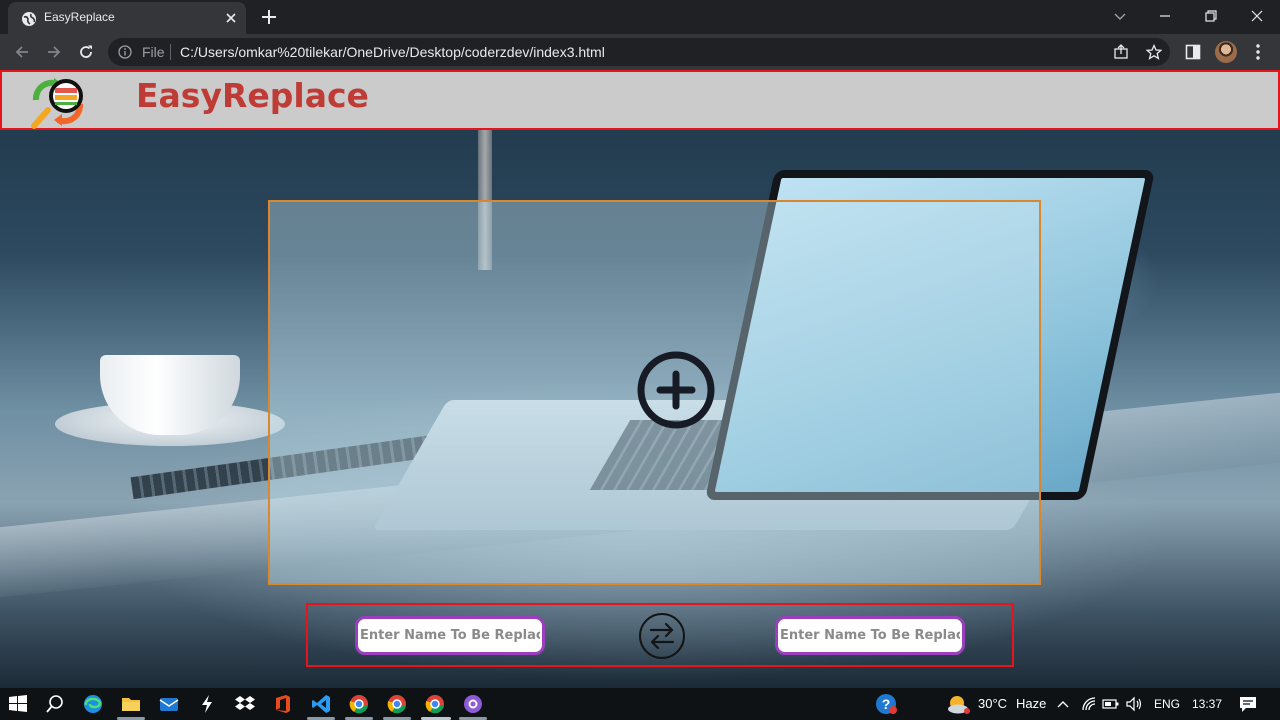 The width and height of the screenshot is (1280, 720). I want to click on brand-title: EasyReplace, so click(252, 95).